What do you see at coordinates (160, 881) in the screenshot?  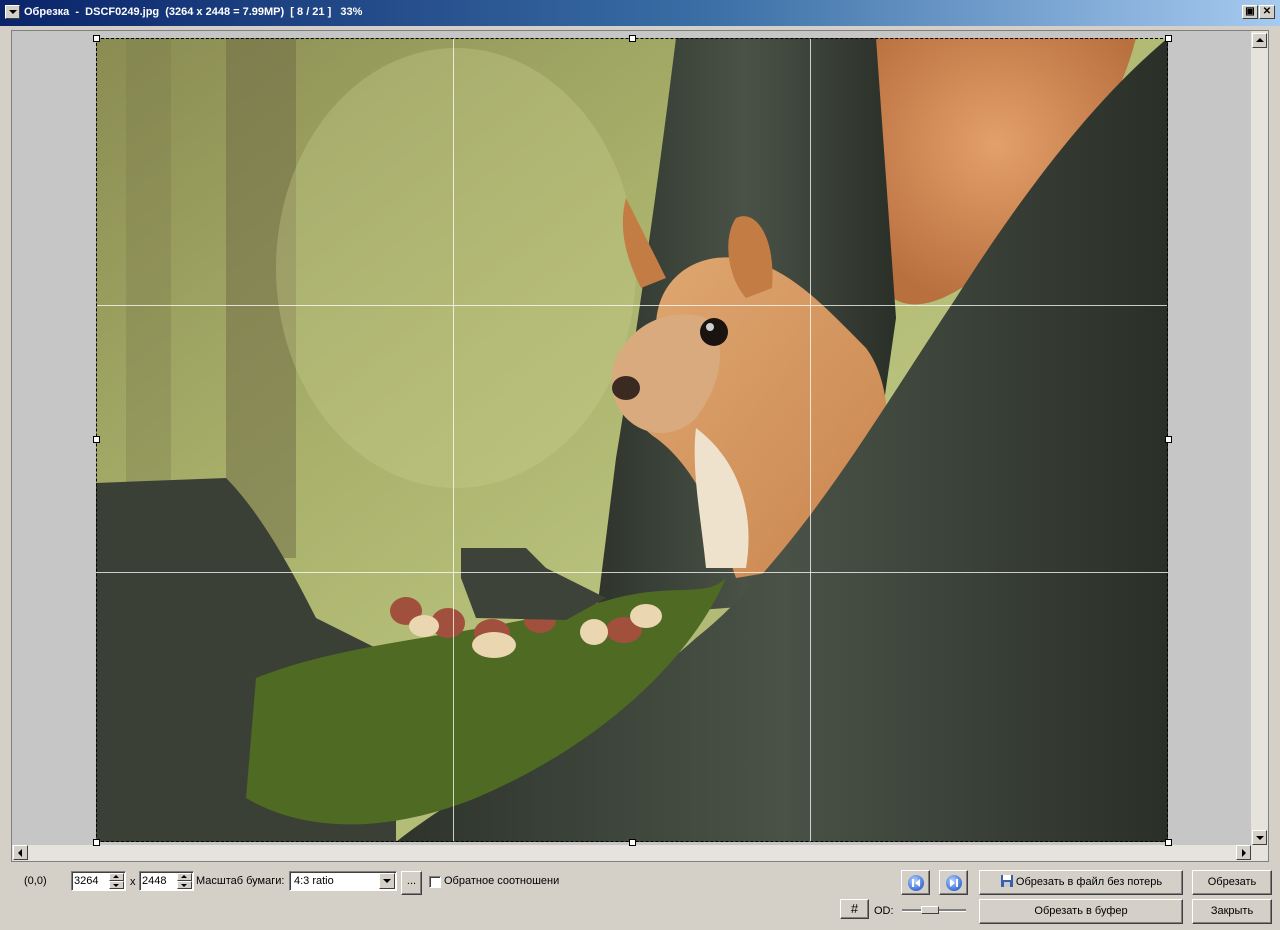 I see `height-input` at bounding box center [160, 881].